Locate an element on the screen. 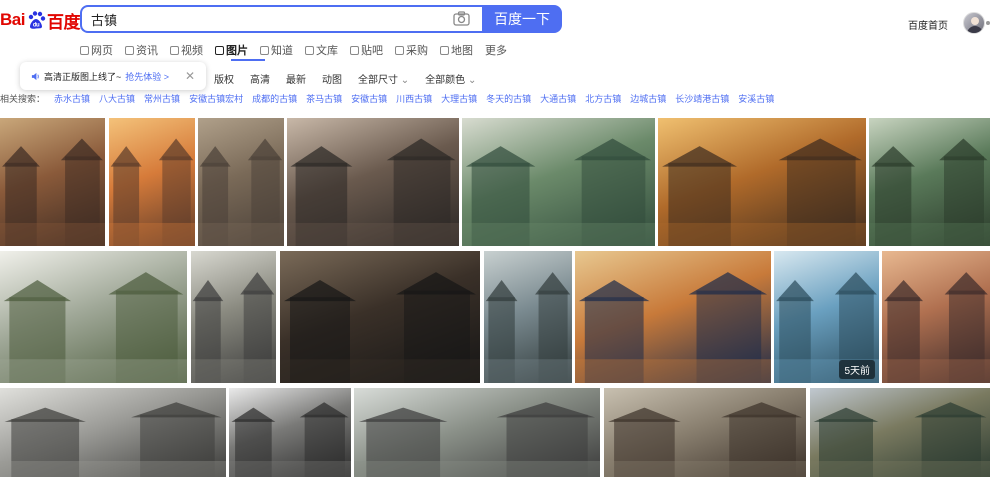  baidu-home-link: 百度首页 is located at coordinates (928, 24).